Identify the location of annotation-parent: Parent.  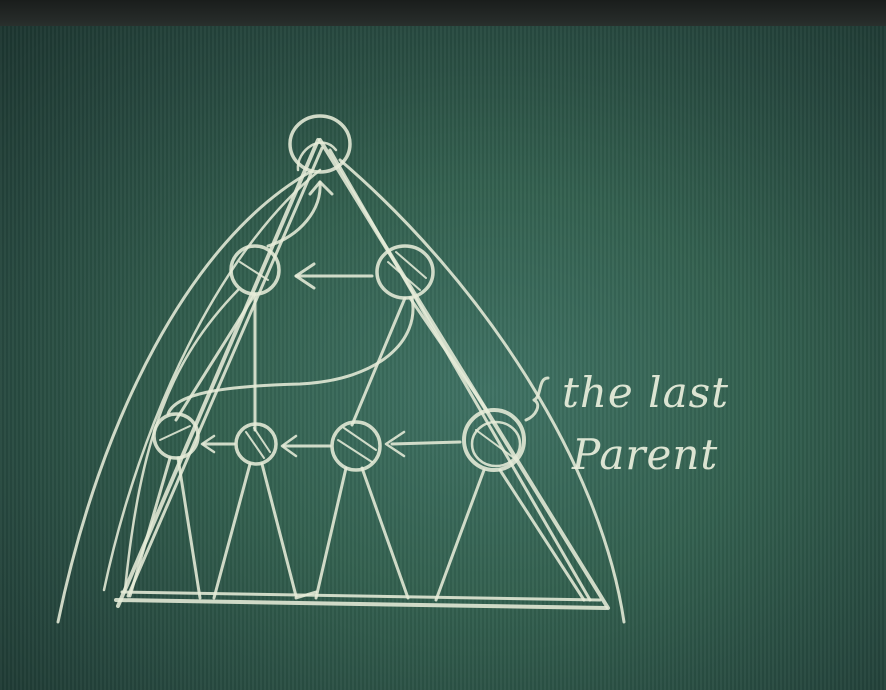
(645, 454).